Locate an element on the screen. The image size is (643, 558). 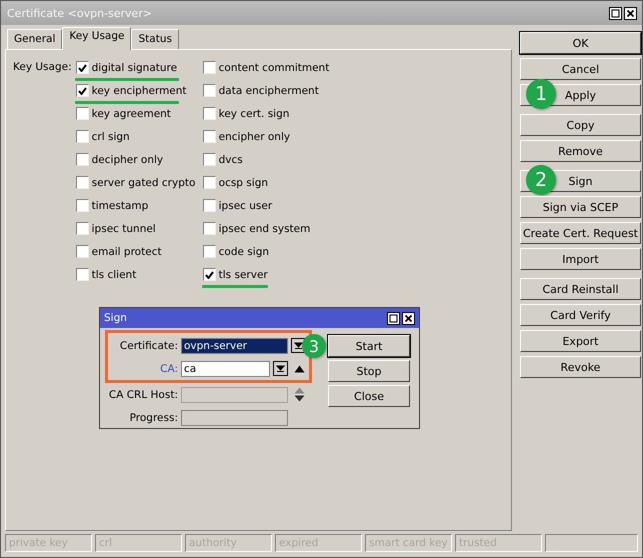
checkbox-label: data encipherment is located at coordinates (268, 90).